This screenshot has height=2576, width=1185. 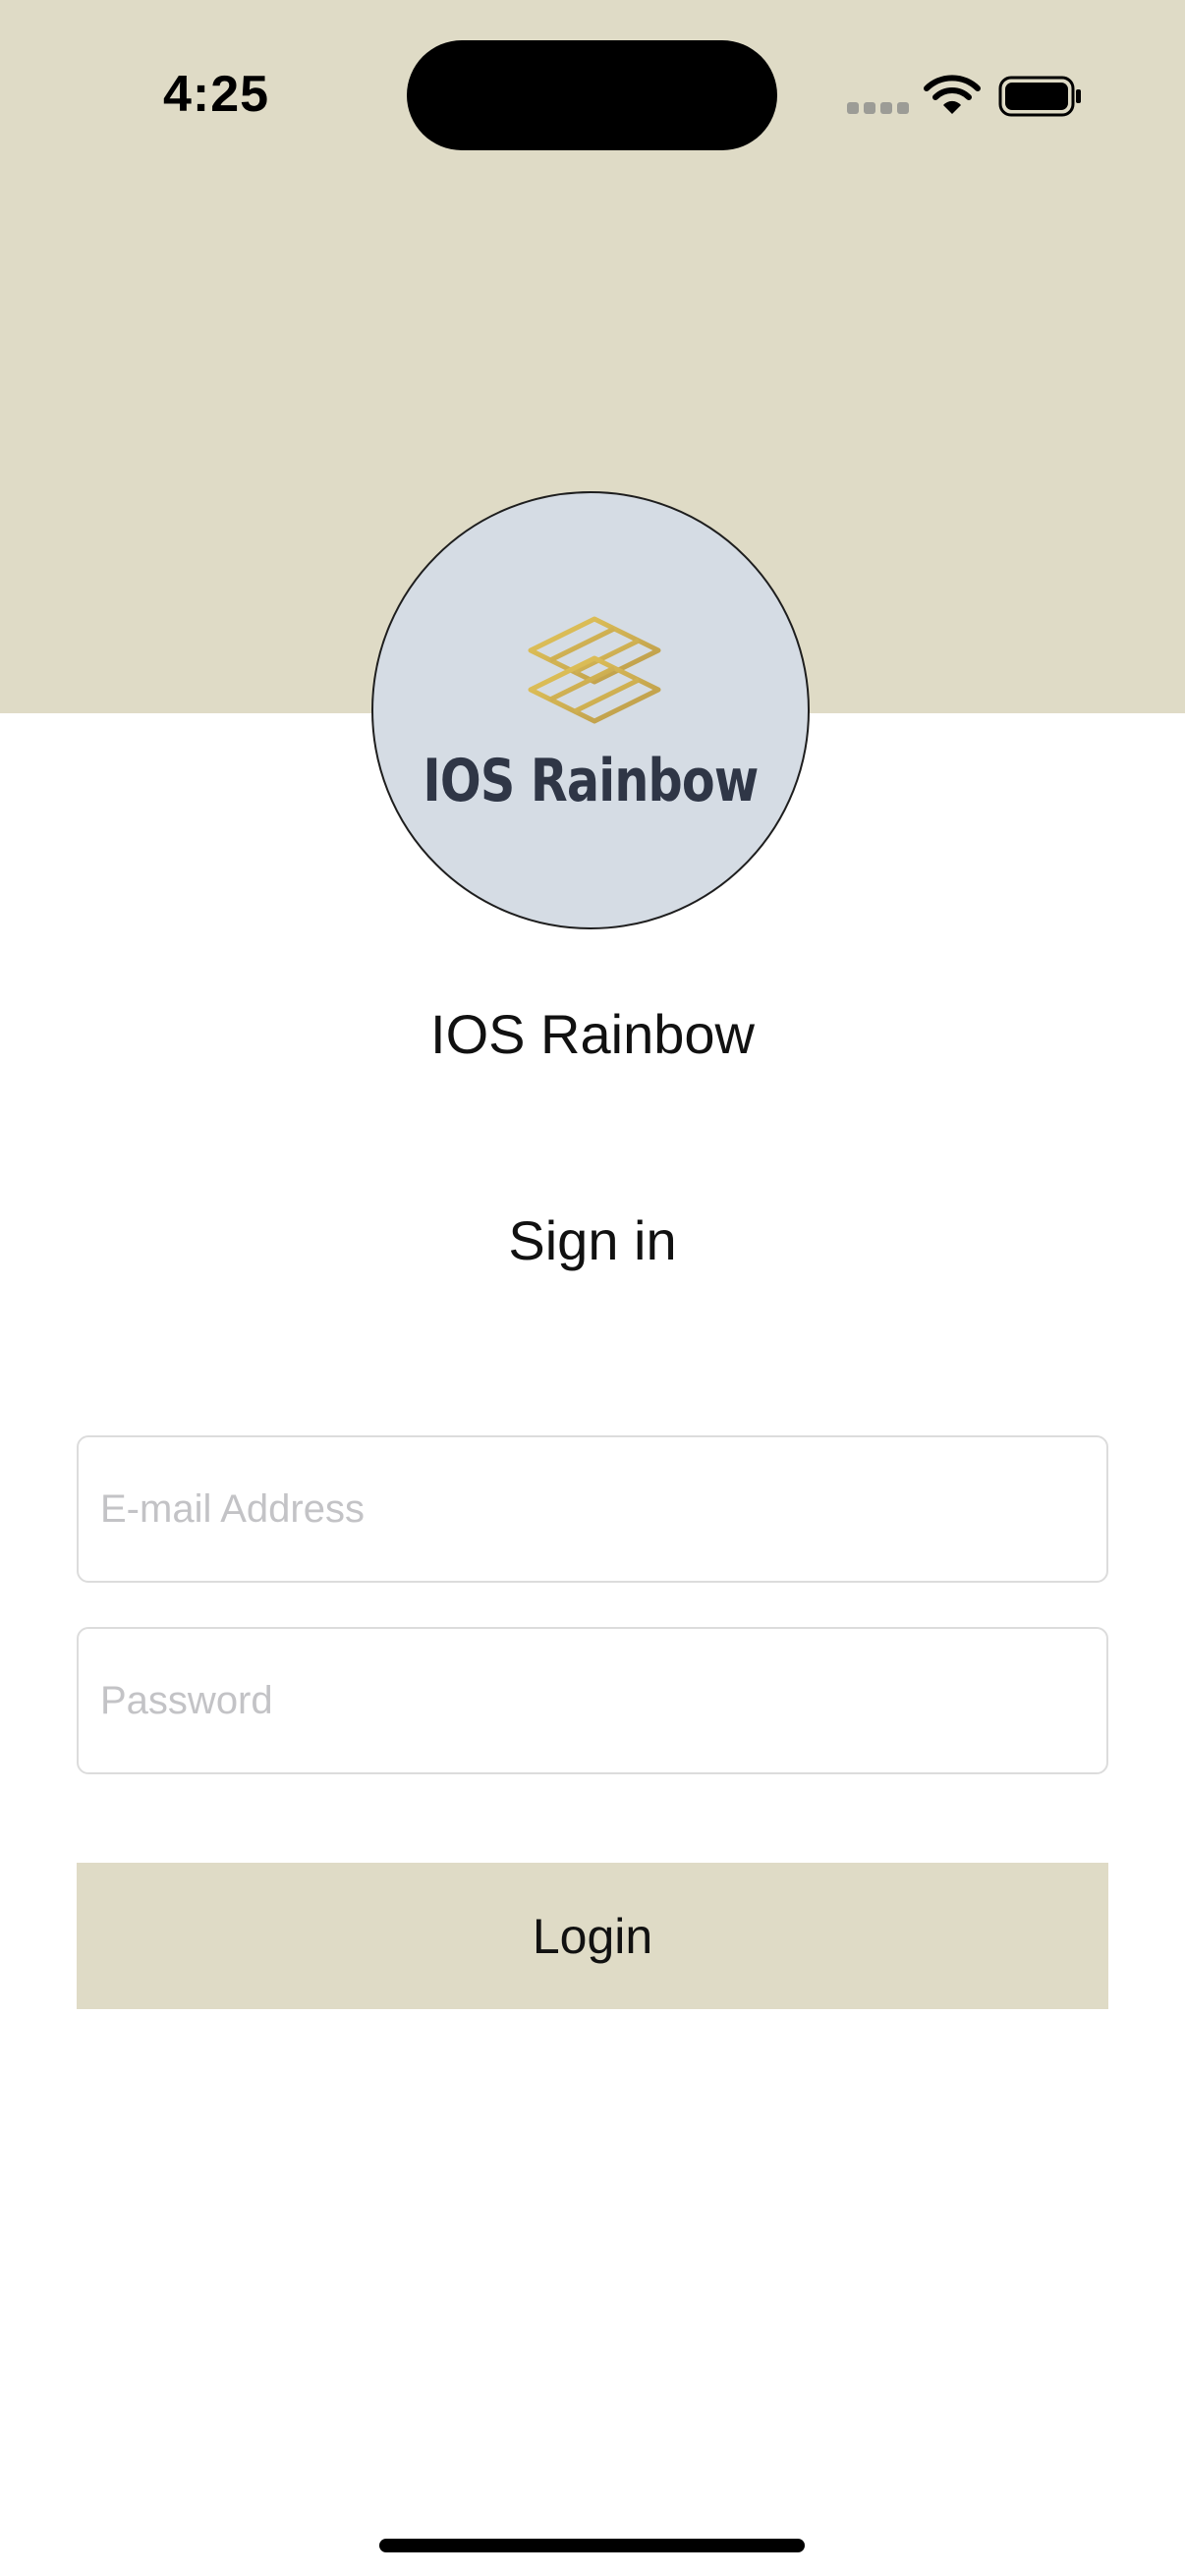 I want to click on status-bar-time: 4:25, so click(x=216, y=94).